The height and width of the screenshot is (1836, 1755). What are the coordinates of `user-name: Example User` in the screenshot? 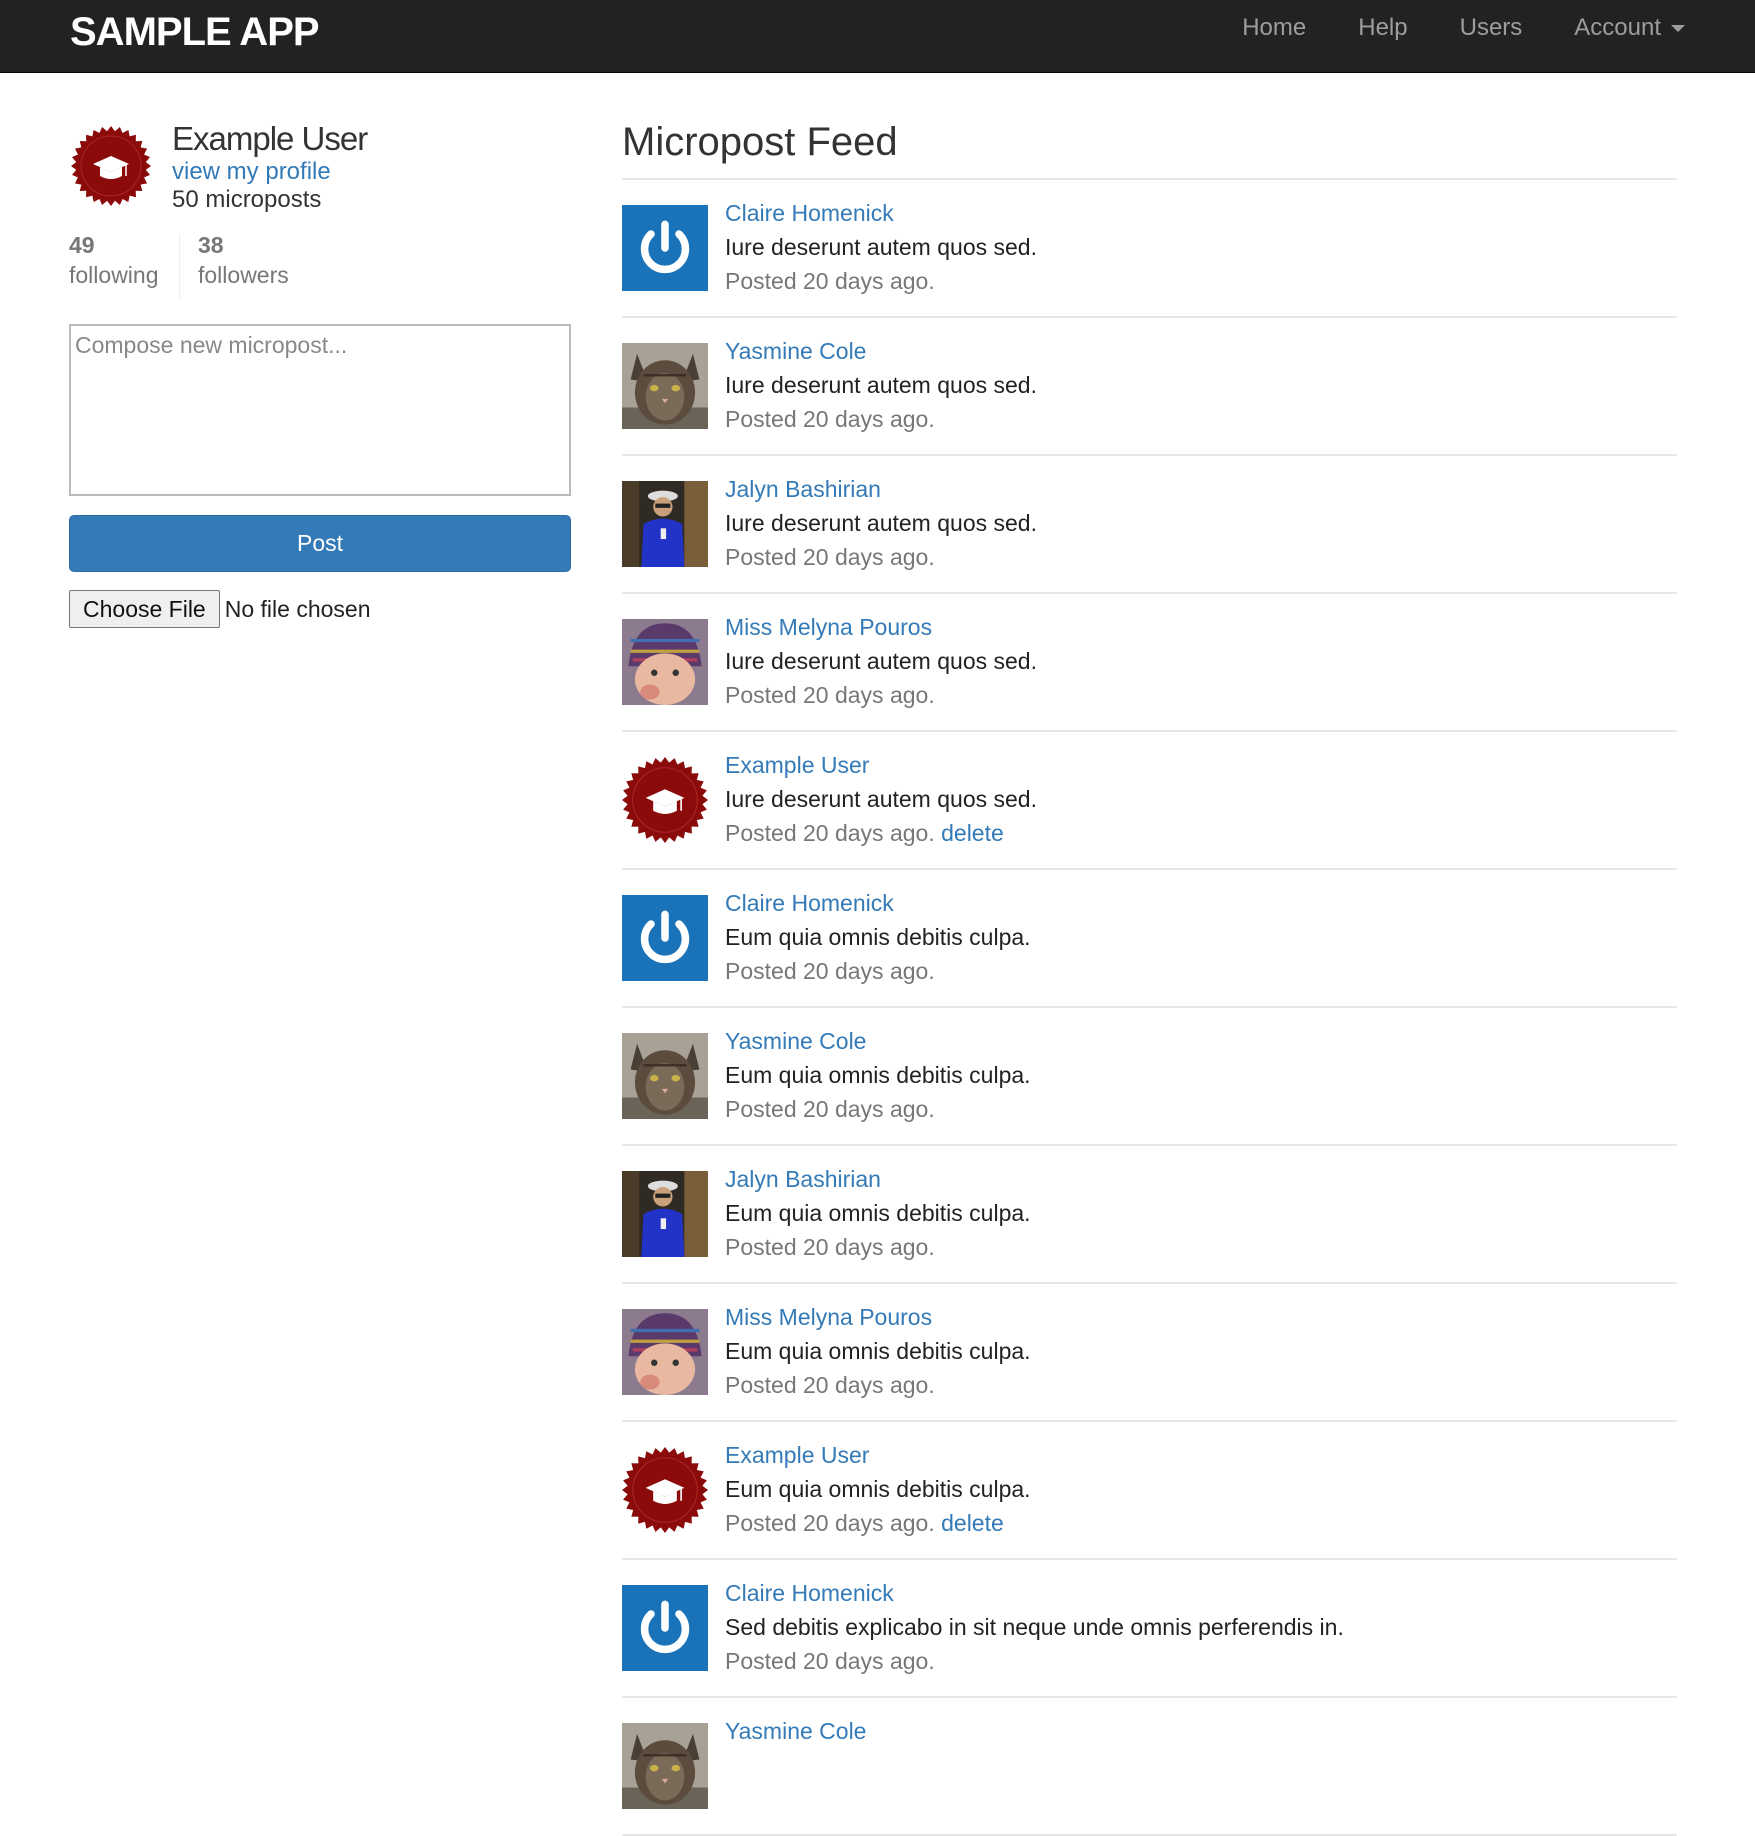 It's located at (270, 138).